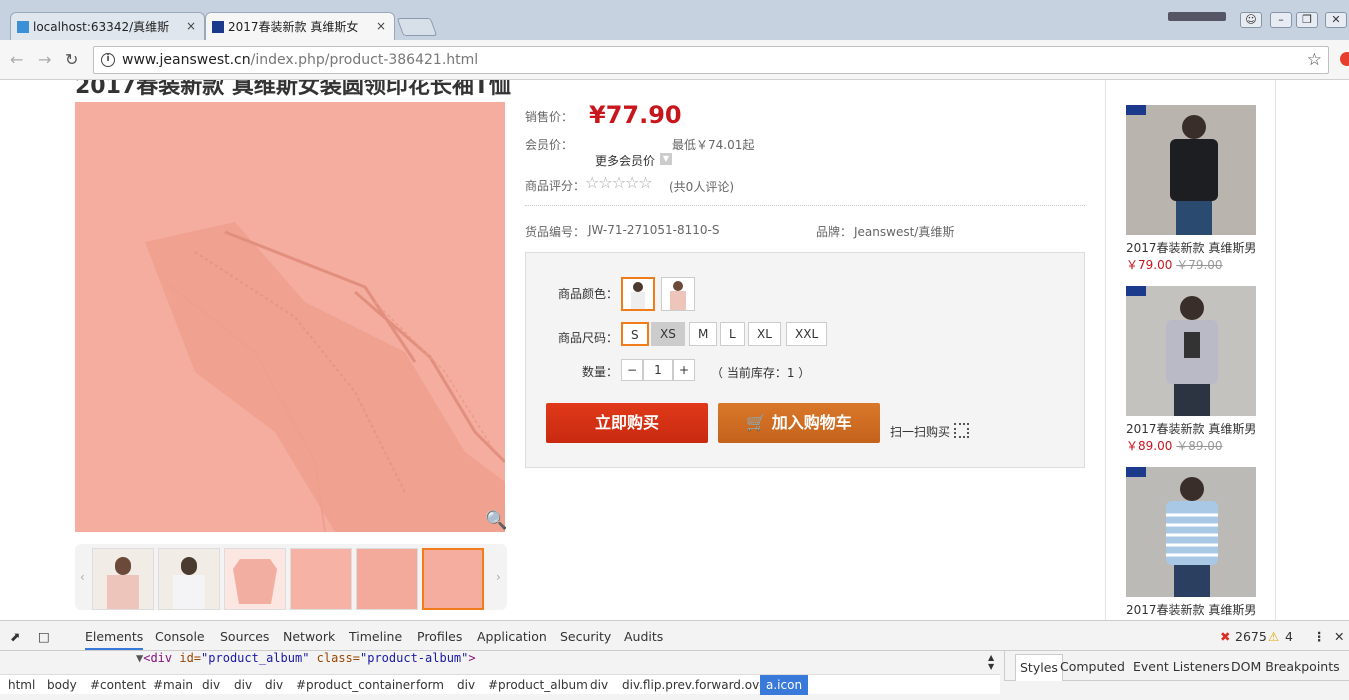 The height and width of the screenshot is (700, 1349). I want to click on add-to-cart-button: 🛒 加入购物车, so click(799, 423).